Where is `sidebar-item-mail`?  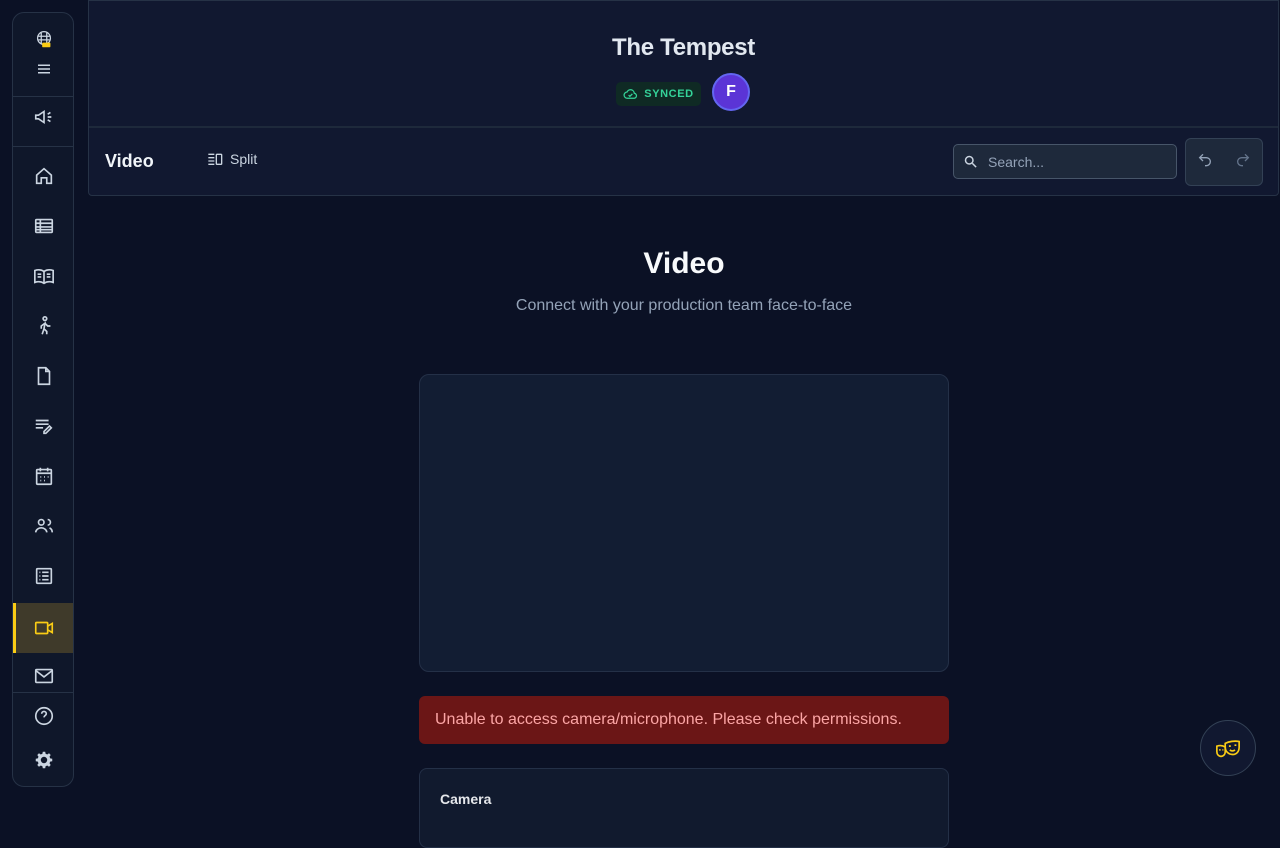
sidebar-item-mail is located at coordinates (43, 676).